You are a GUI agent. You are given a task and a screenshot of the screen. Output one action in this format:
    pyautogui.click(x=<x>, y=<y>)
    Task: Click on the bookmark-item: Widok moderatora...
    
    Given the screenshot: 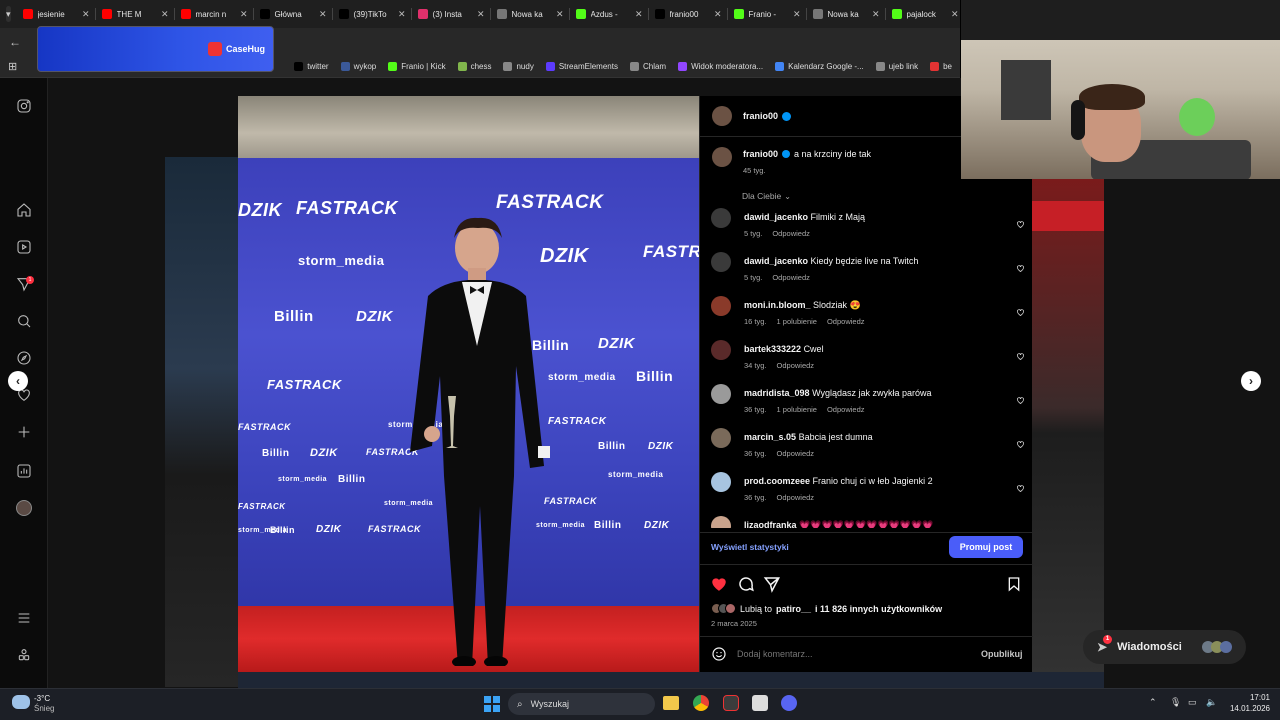 What is the action you would take?
    pyautogui.click(x=720, y=66)
    